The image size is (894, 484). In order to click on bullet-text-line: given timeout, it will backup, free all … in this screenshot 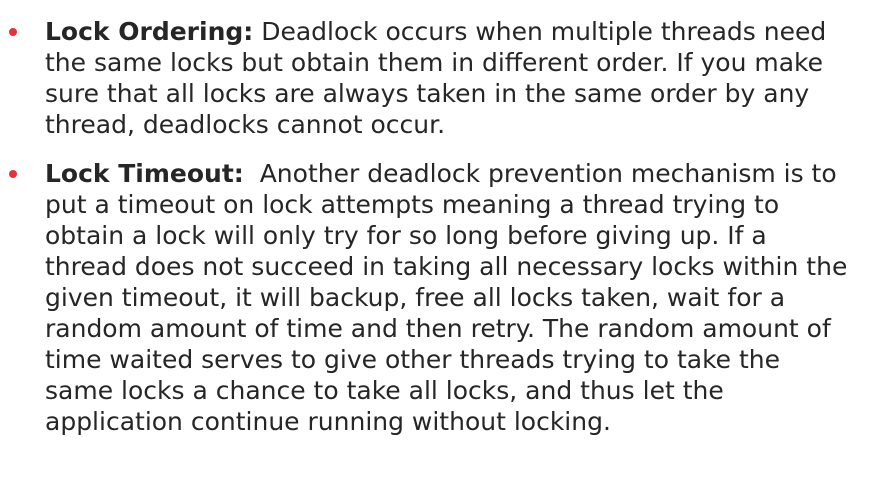, I will do `click(415, 297)`.